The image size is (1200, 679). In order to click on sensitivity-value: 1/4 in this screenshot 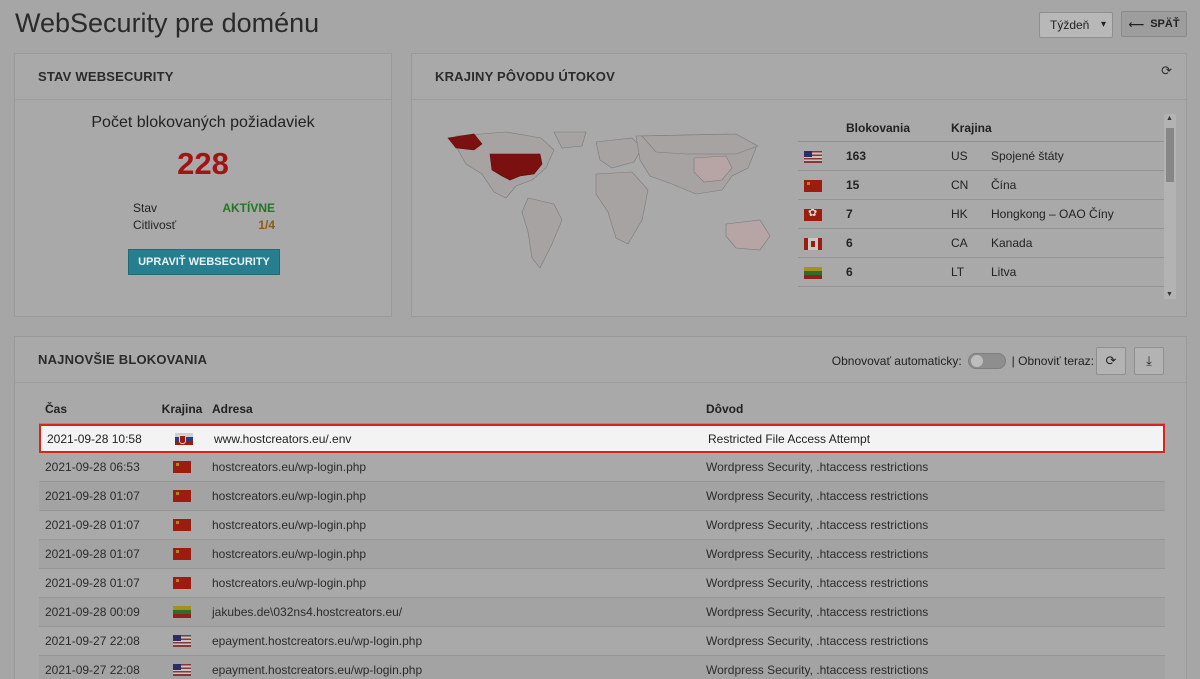, I will do `click(266, 225)`.